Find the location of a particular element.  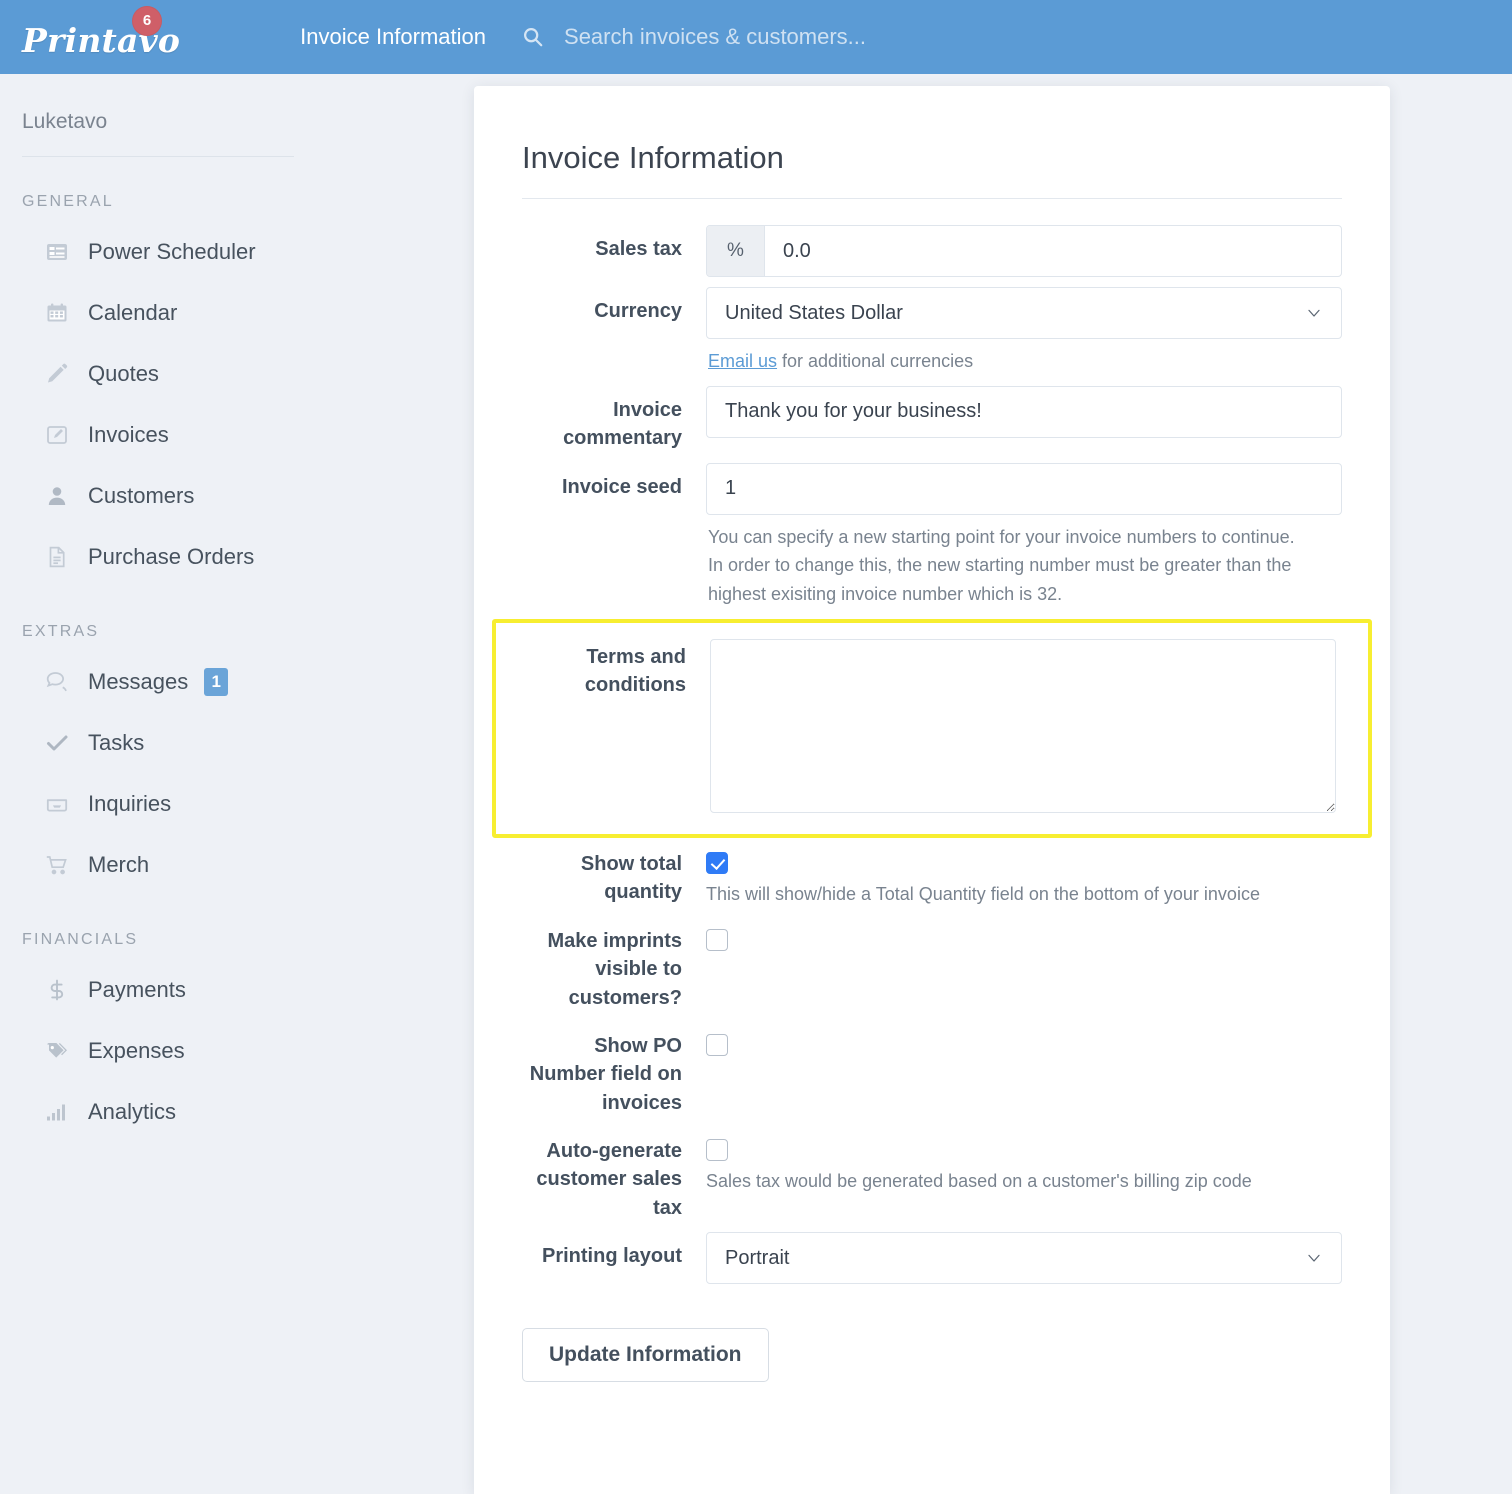

notification-badge: 6 is located at coordinates (147, 20).